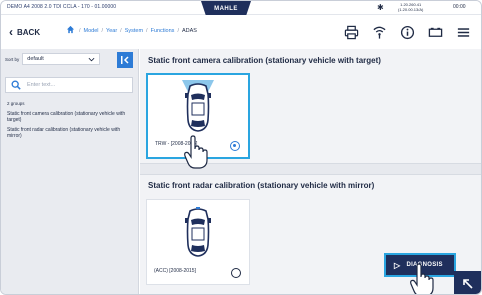 The image size is (482, 295). I want to click on home-icon, so click(70, 30).